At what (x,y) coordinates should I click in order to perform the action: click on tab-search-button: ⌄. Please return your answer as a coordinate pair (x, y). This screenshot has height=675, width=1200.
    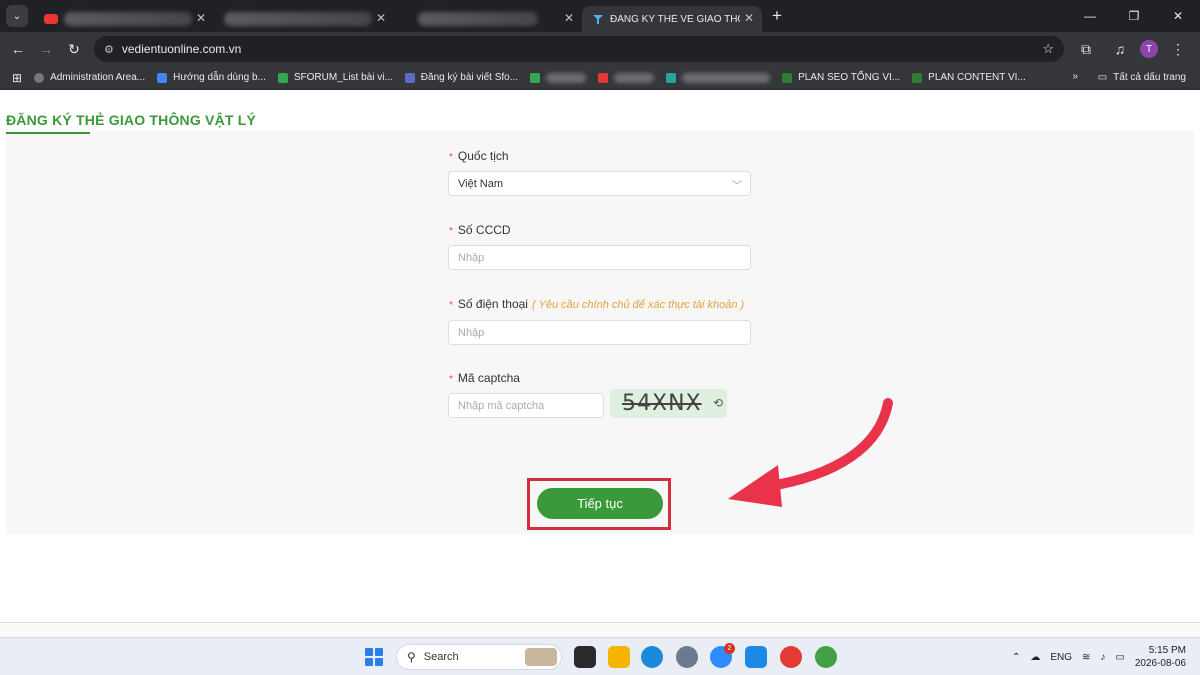
    Looking at the image, I should click on (17, 16).